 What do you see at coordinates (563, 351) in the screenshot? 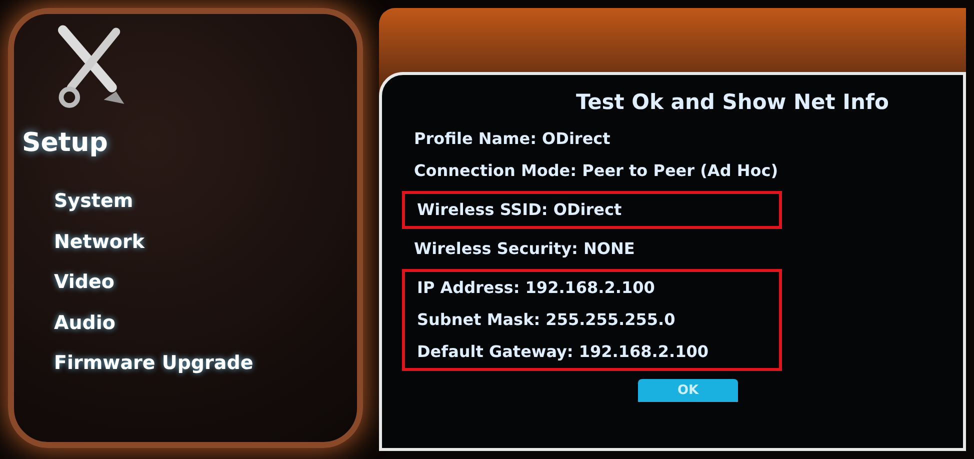
I see `info-line: Default Gateway: 192.168.2.100` at bounding box center [563, 351].